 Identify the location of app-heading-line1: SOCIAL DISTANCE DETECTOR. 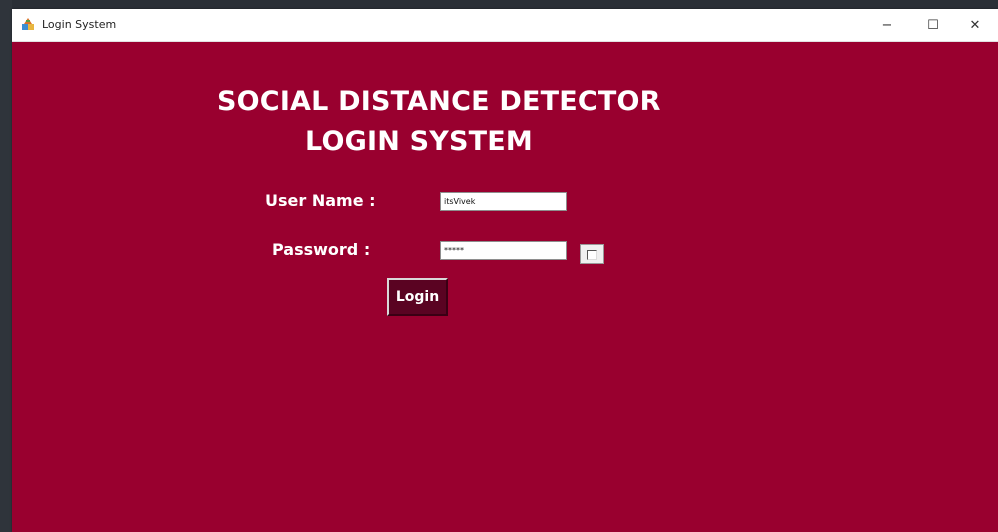
(439, 101).